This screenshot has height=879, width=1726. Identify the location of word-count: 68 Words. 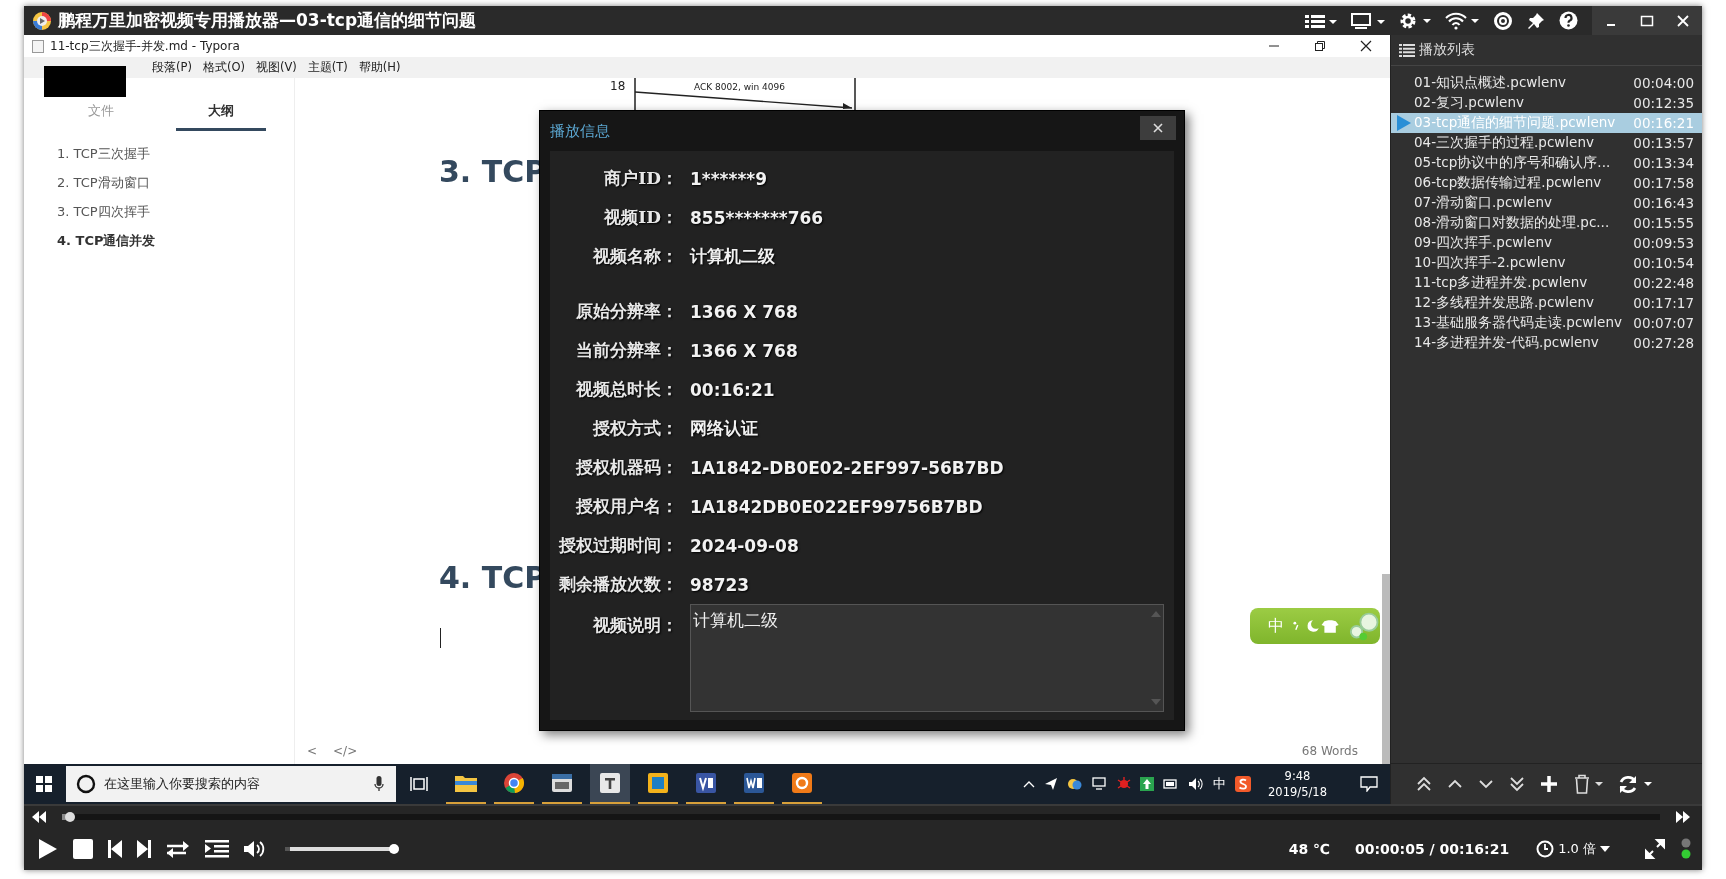
(1329, 751).